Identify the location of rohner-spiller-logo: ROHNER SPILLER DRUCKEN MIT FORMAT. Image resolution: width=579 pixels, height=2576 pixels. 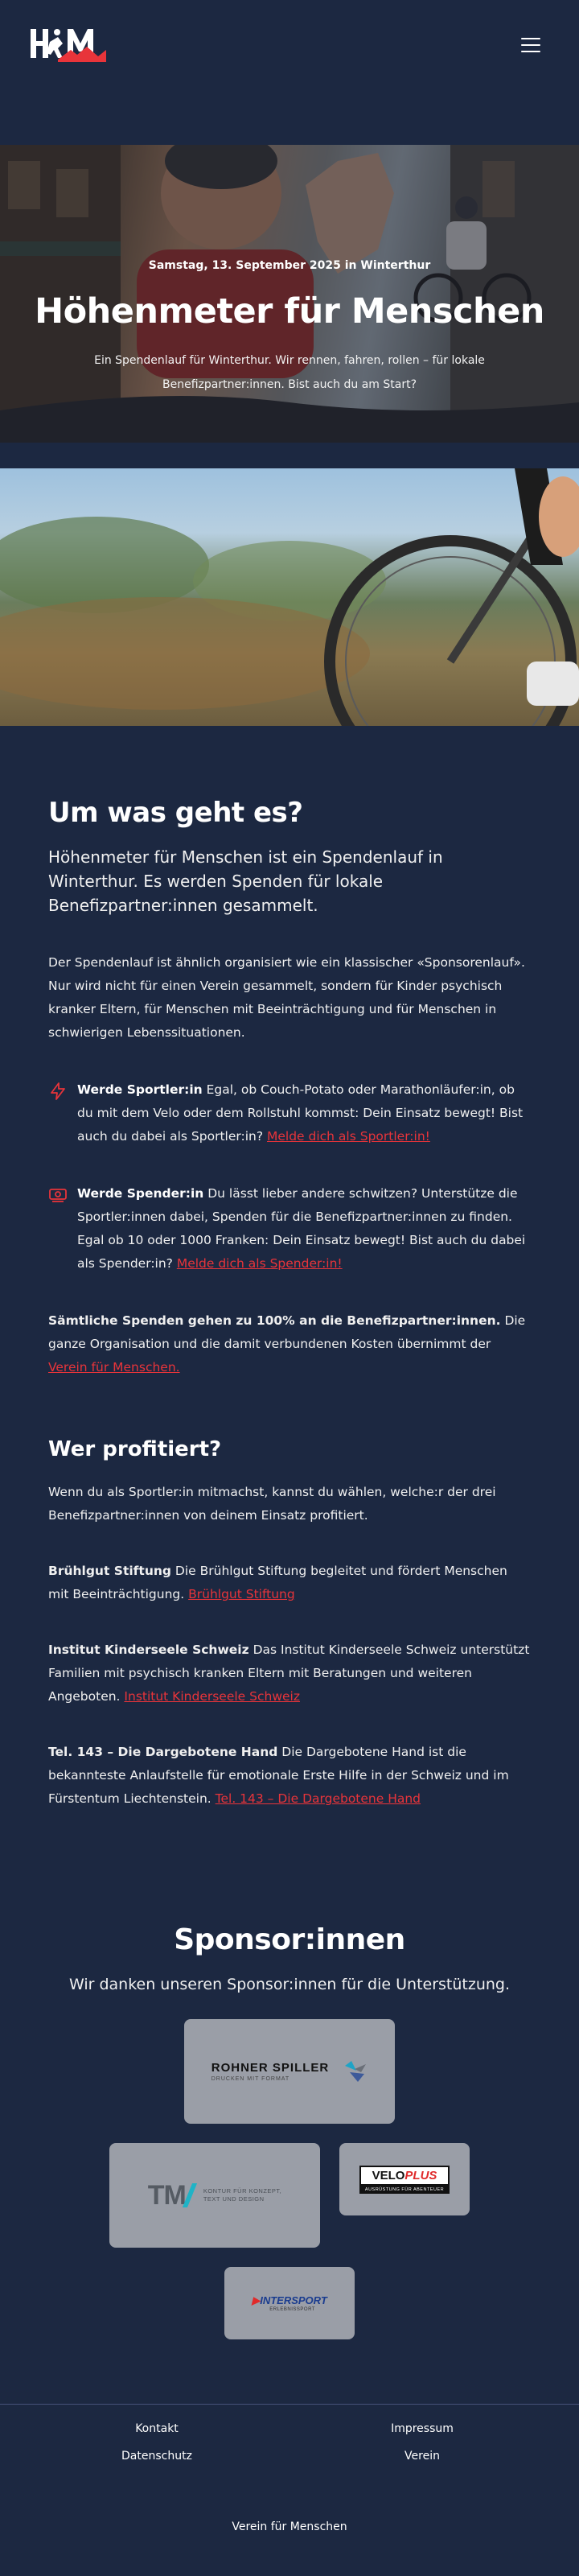
(289, 2071).